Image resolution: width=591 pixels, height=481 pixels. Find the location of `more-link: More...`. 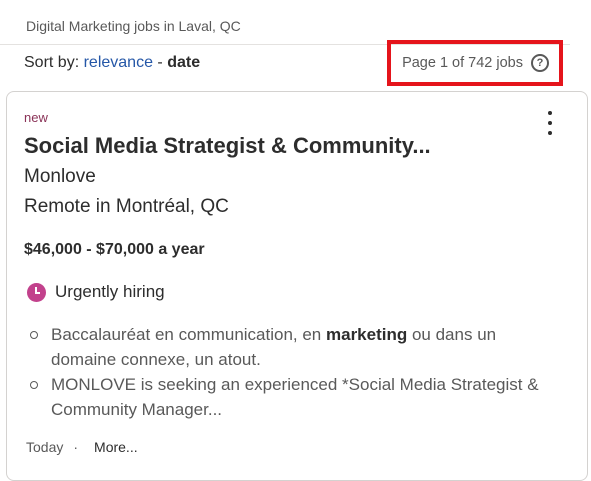

more-link: More... is located at coordinates (116, 447).